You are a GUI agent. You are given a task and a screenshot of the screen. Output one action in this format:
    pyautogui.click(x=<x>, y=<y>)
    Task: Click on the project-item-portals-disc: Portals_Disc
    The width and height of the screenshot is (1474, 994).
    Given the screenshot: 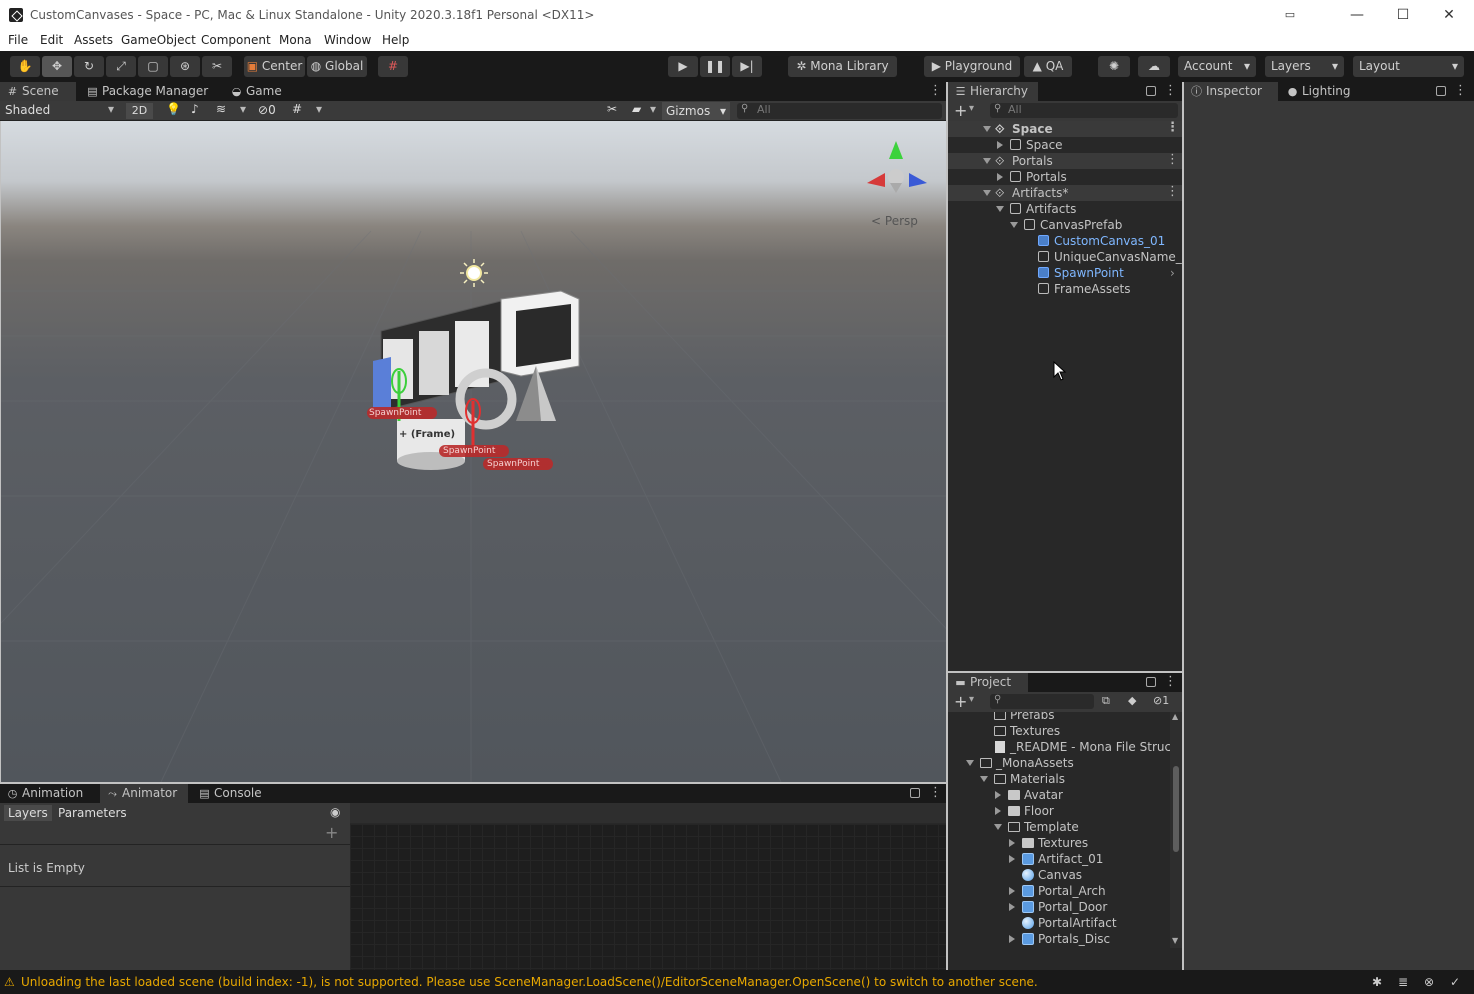 What is the action you would take?
    pyautogui.click(x=1059, y=939)
    